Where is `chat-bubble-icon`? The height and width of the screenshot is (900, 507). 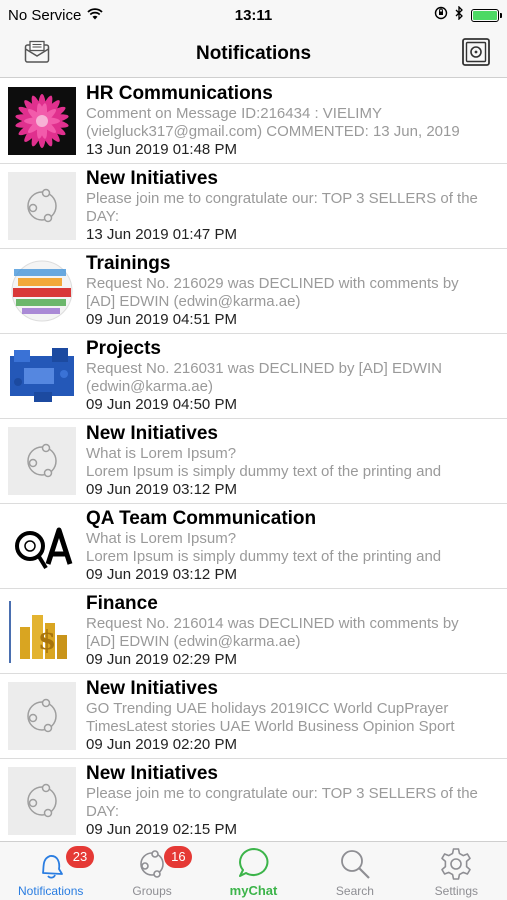 chat-bubble-icon is located at coordinates (254, 863).